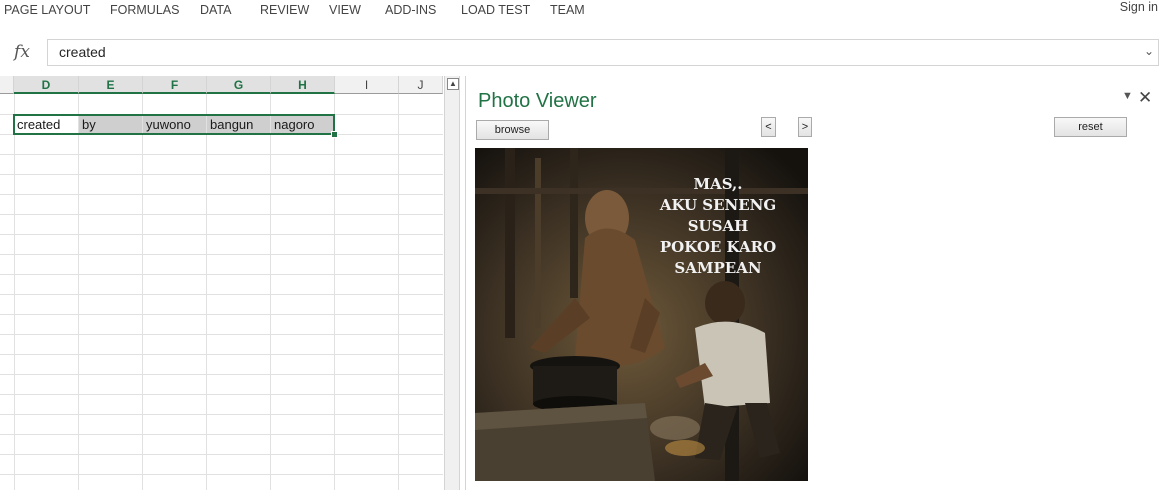 This screenshot has height=490, width=1162. I want to click on tab-team: TEAM, so click(567, 10).